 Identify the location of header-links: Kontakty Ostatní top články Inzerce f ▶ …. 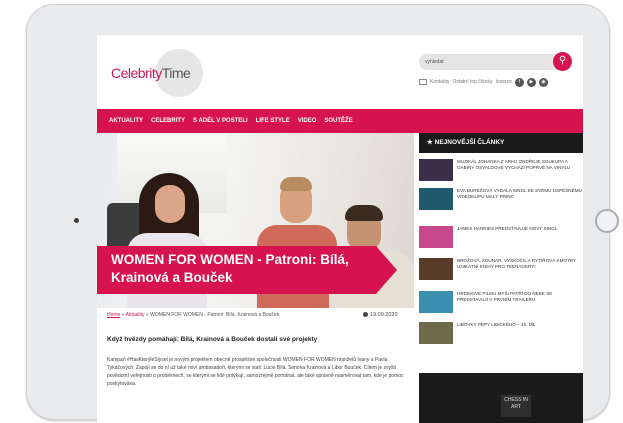
(483, 82).